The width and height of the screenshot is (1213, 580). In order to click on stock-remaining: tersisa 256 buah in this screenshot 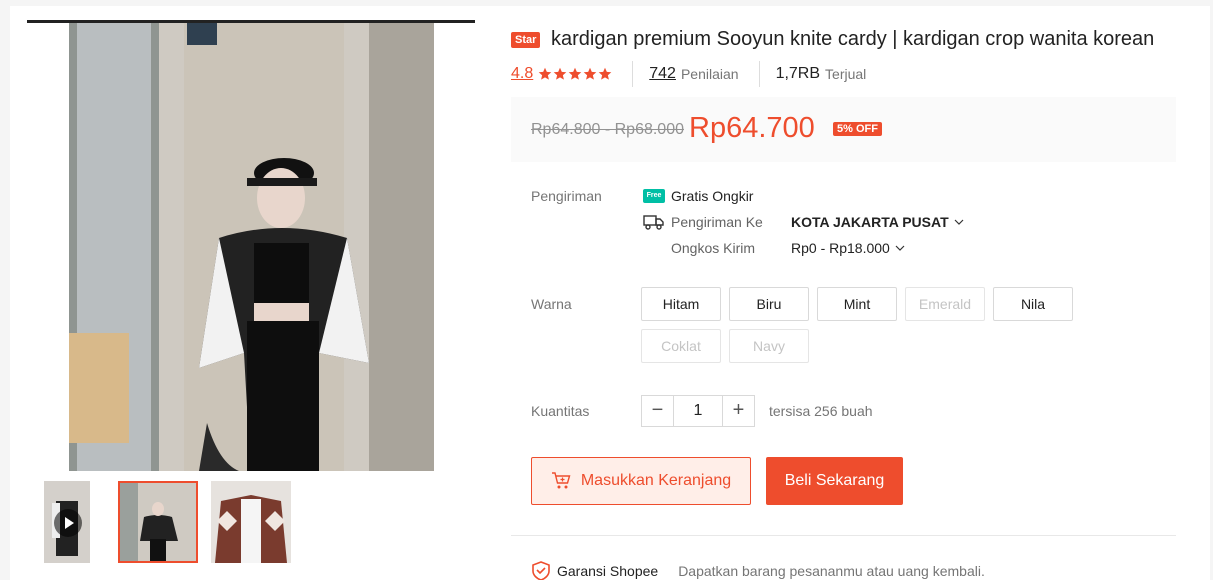, I will do `click(821, 411)`.